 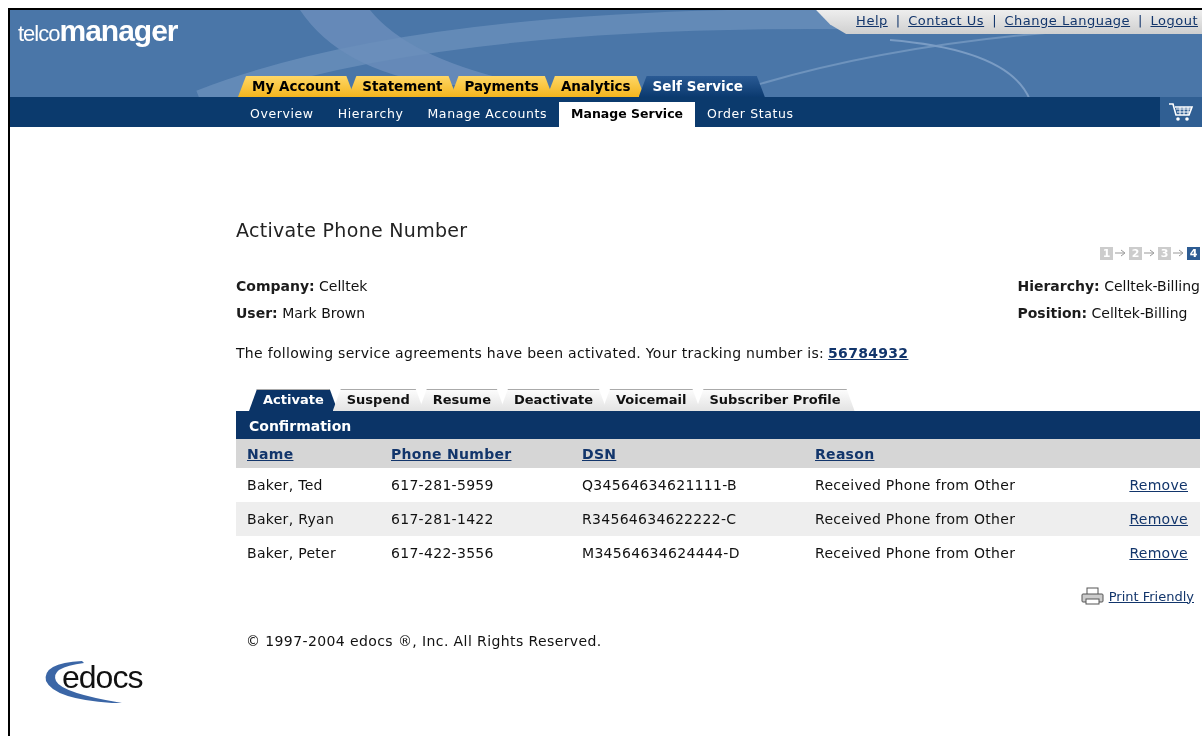 I want to click on print-link: Print Friendly, so click(x=1151, y=596).